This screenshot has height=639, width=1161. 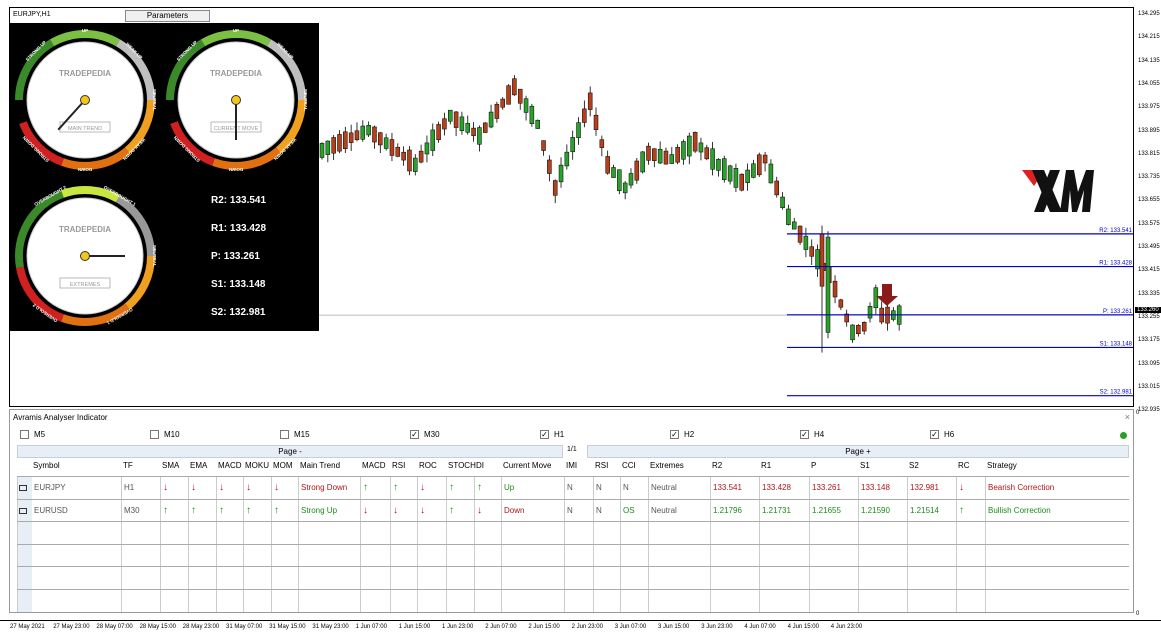 What do you see at coordinates (32, 434) in the screenshot?
I see `timeframe-m5: M5` at bounding box center [32, 434].